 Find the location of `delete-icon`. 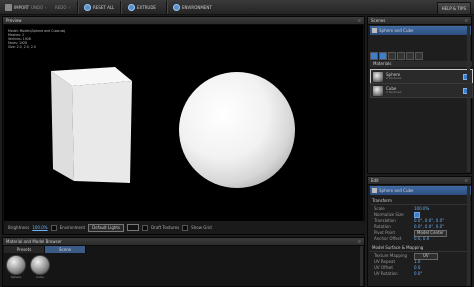

delete-icon is located at coordinates (419, 55).